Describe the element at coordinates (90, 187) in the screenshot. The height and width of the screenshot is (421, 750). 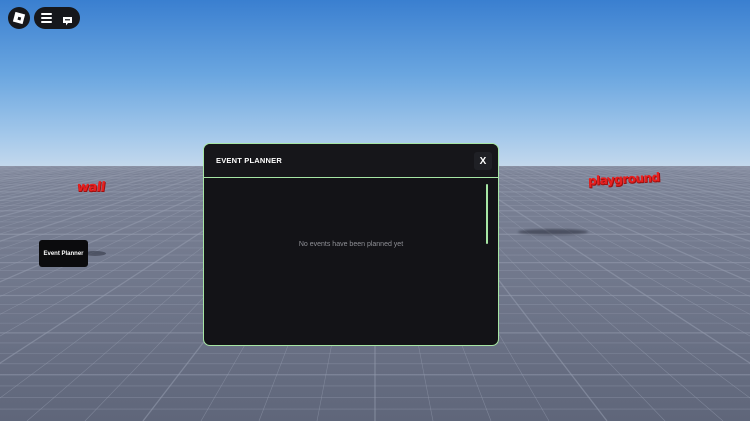
I see `world-sign-wall: wall` at that location.